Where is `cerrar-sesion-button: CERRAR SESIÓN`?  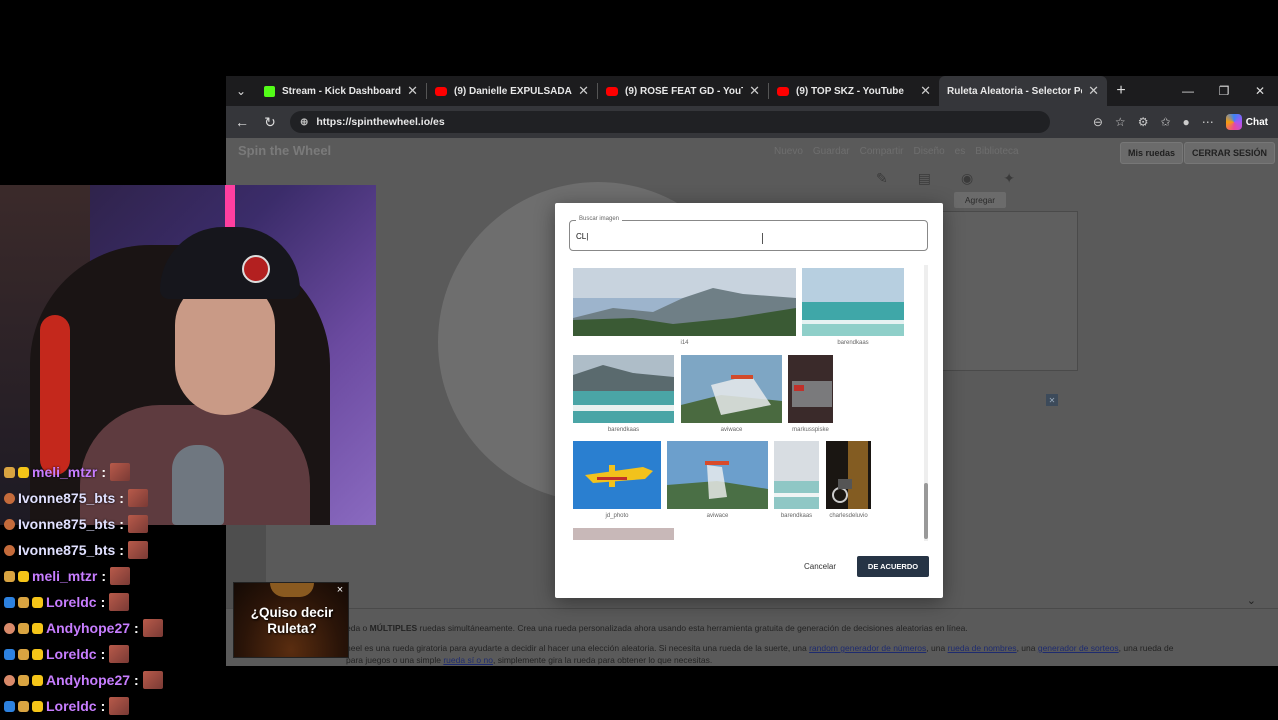 cerrar-sesion-button: CERRAR SESIÓN is located at coordinates (1230, 153).